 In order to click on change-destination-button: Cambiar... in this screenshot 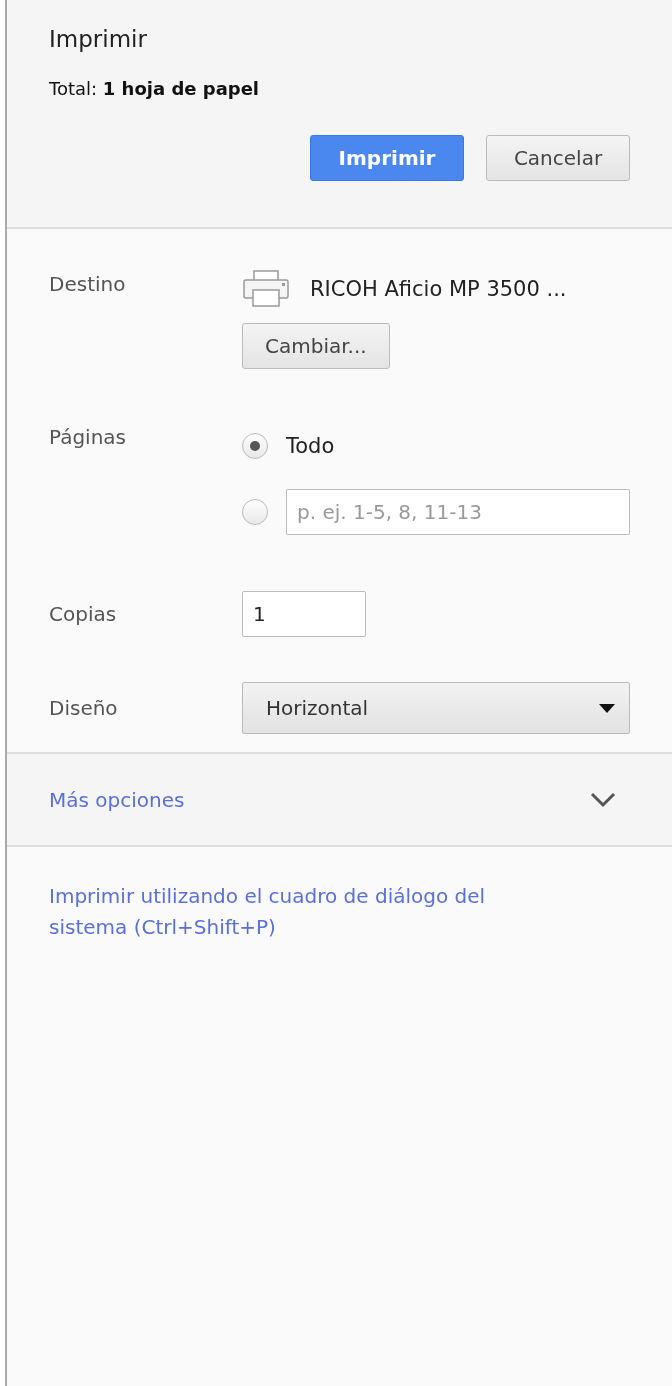, I will do `click(316, 346)`.